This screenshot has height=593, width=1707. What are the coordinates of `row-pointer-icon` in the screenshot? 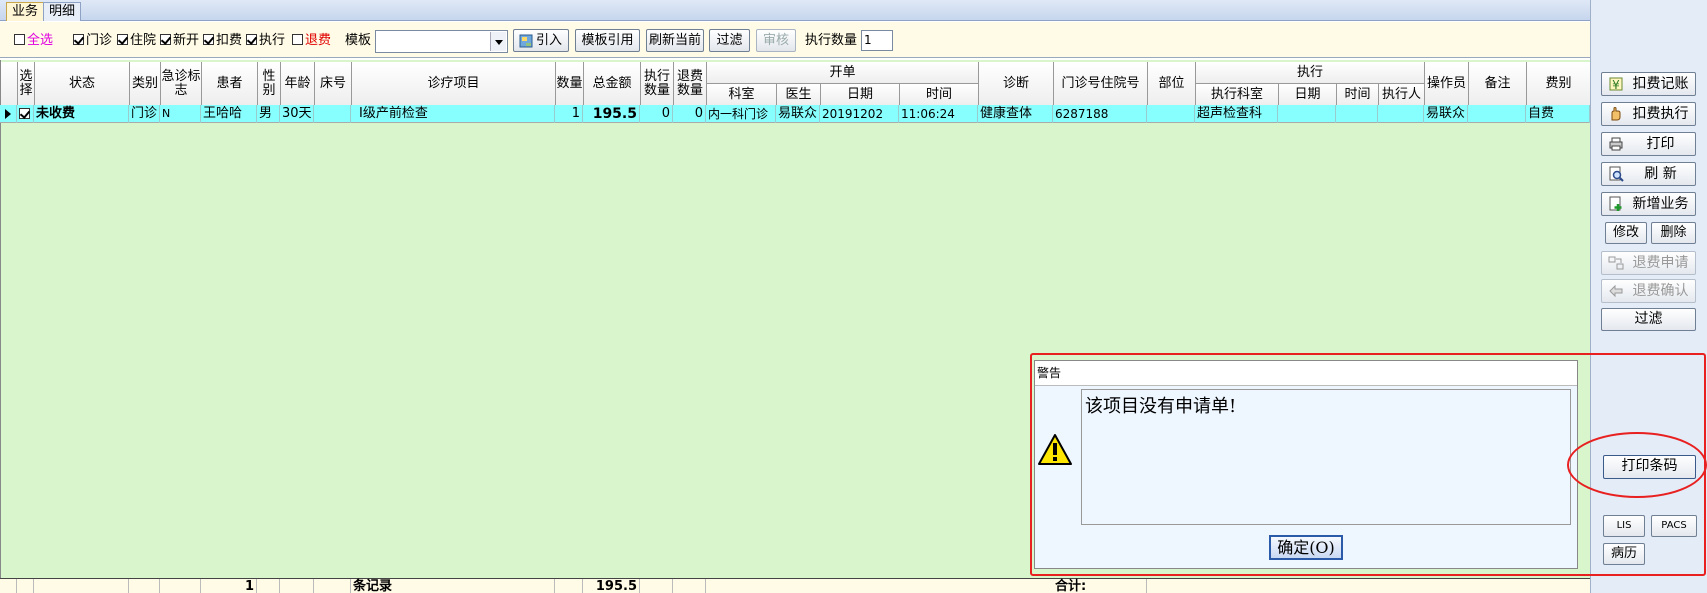 It's located at (8, 114).